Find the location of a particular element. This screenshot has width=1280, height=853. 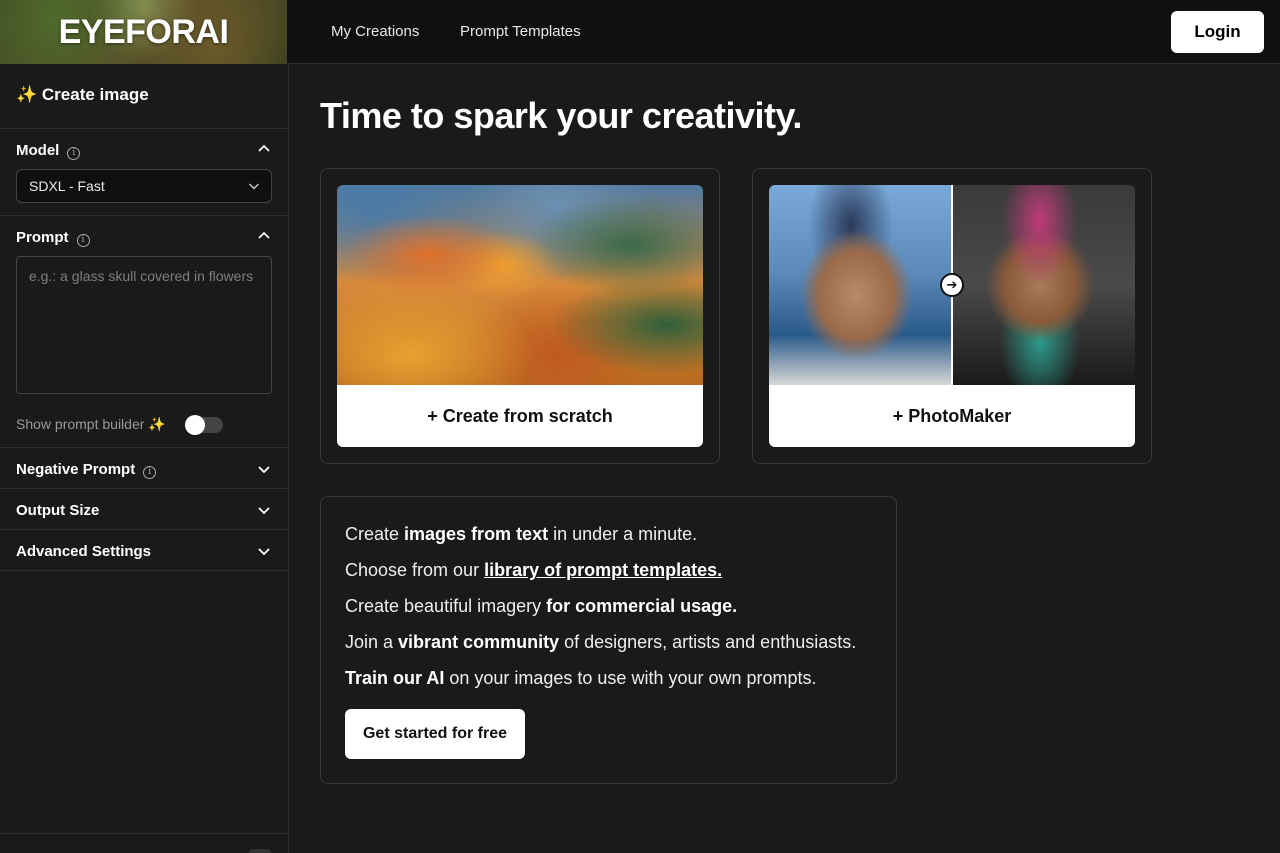

scroll-handle is located at coordinates (260, 851).